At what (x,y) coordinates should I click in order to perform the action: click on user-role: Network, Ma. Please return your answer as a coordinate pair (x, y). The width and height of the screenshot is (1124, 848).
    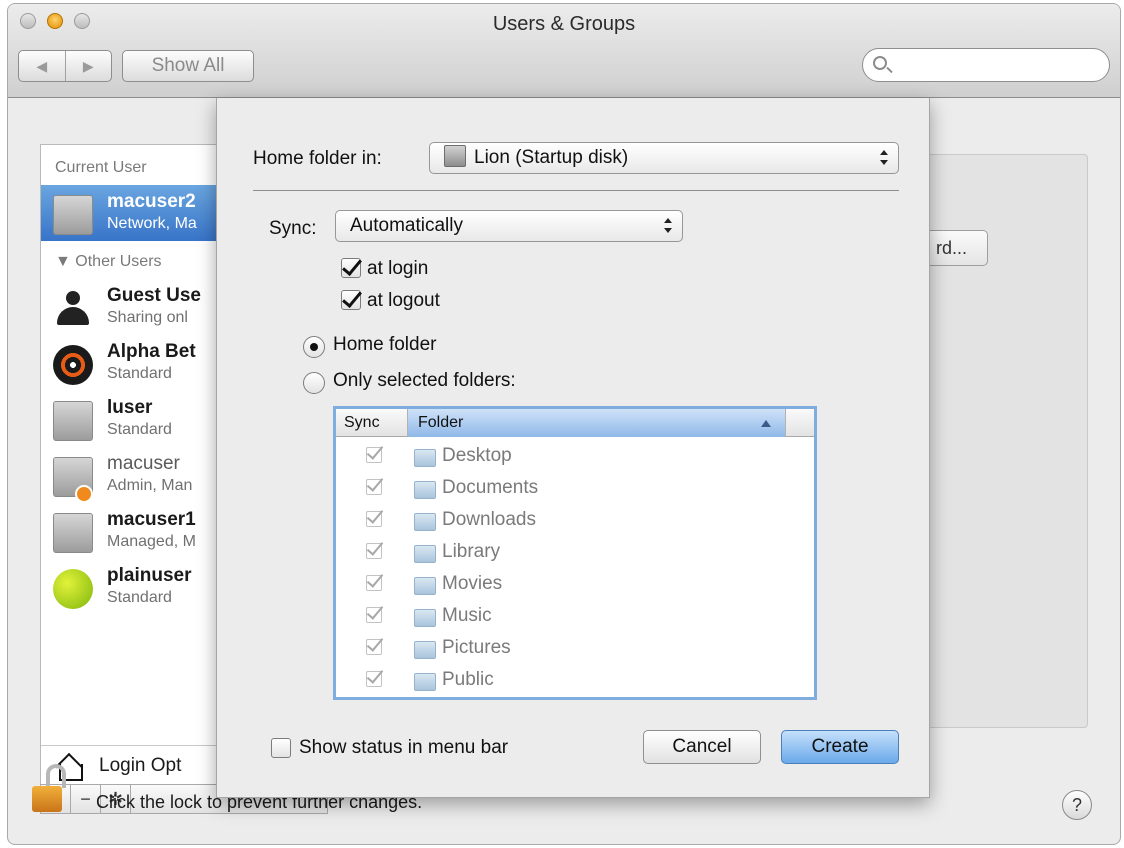
    Looking at the image, I should click on (152, 223).